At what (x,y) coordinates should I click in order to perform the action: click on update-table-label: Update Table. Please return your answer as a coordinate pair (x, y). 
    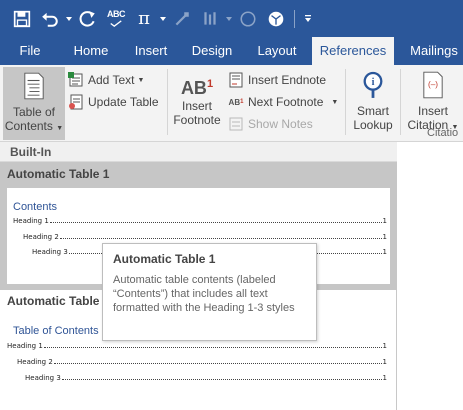
    Looking at the image, I should click on (123, 102).